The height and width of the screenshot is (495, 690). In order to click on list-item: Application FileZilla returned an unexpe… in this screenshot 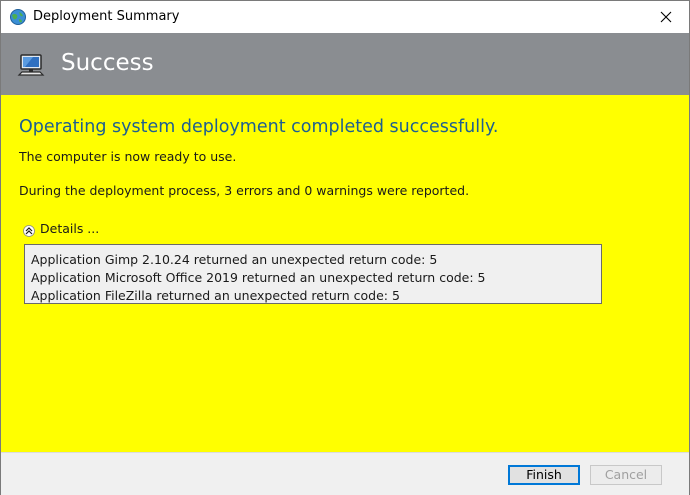, I will do `click(215, 295)`.